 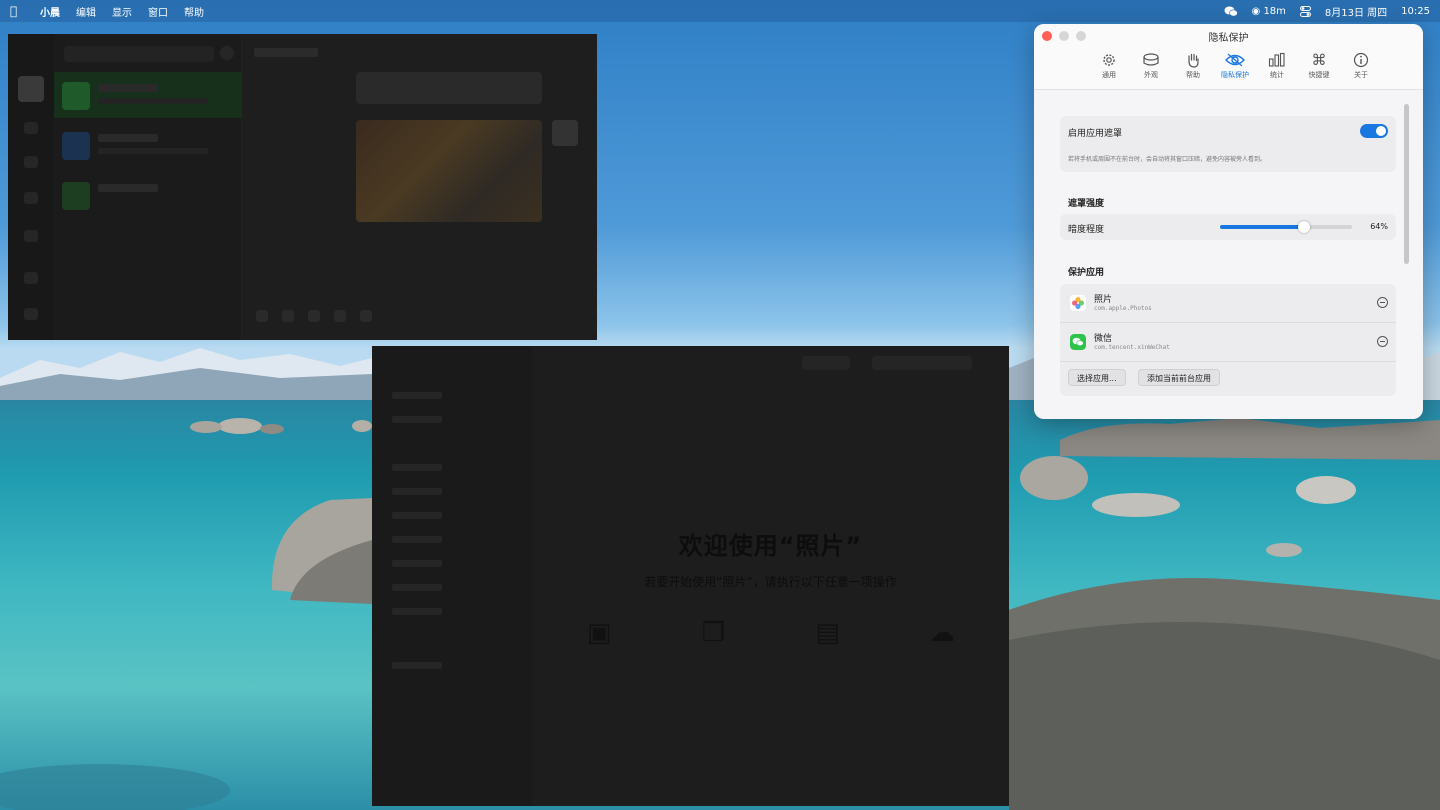 What do you see at coordinates (31, 128) in the screenshot?
I see `chat-icon` at bounding box center [31, 128].